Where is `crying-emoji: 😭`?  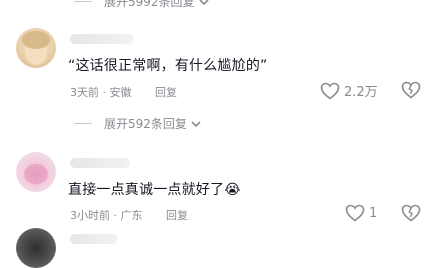
crying-emoji: 😭 is located at coordinates (232, 190).